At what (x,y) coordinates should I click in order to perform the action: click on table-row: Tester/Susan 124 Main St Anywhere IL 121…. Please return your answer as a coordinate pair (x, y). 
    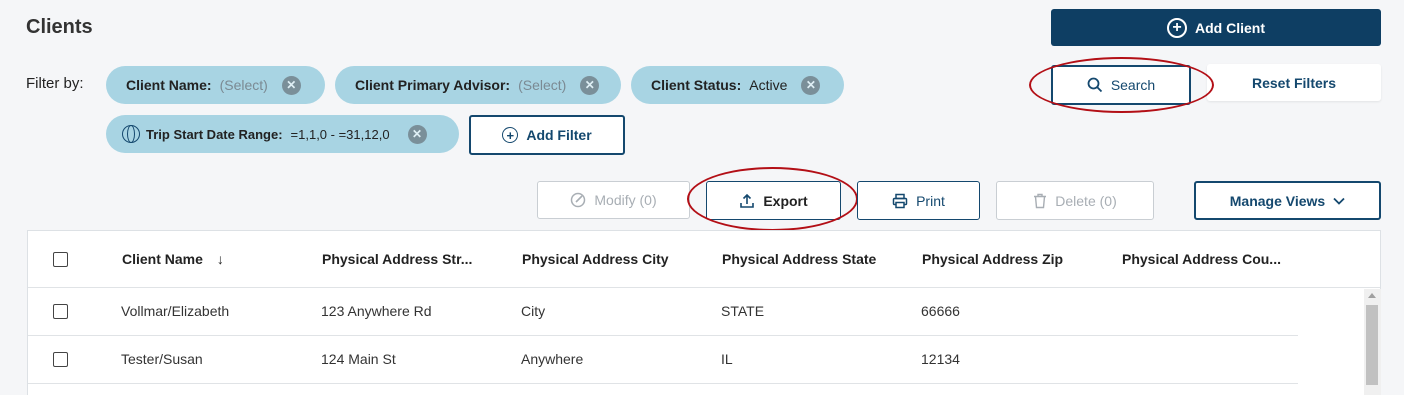
    Looking at the image, I should click on (663, 360).